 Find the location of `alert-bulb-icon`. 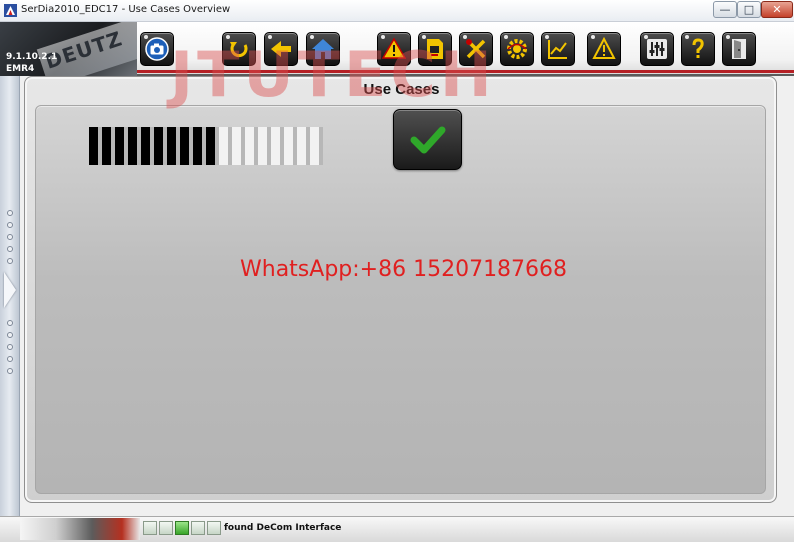

alert-bulb-icon is located at coordinates (604, 48).